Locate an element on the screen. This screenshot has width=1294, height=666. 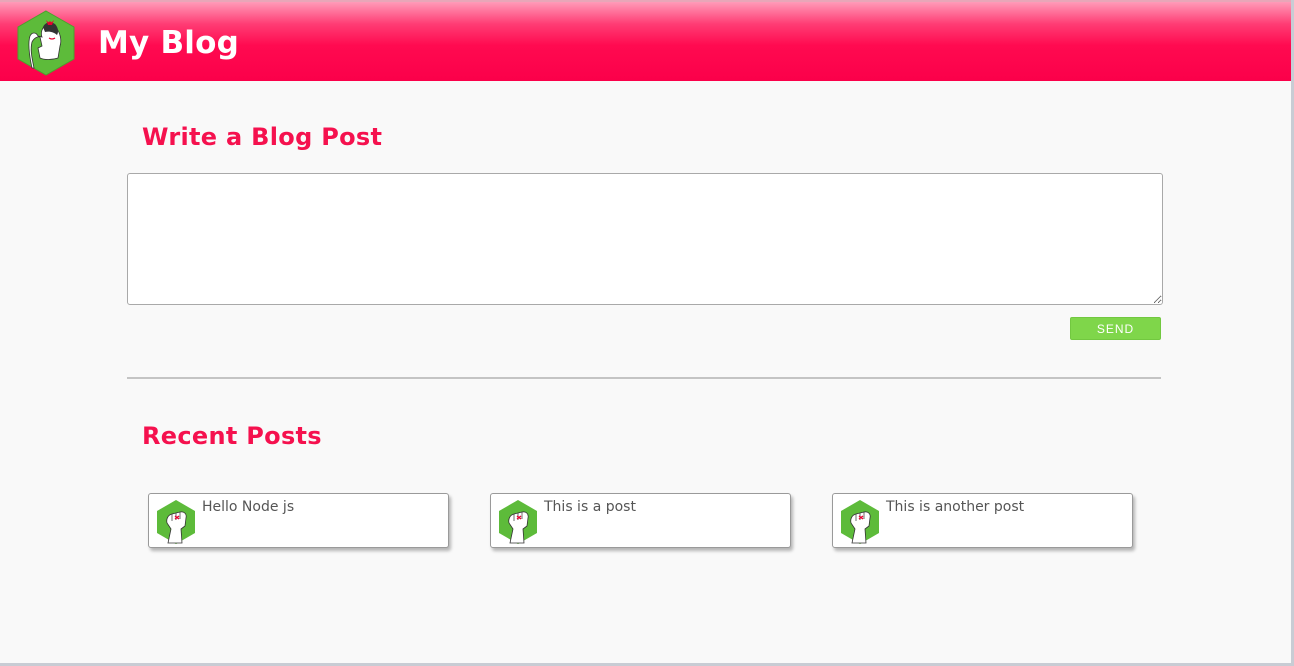
post-card: Hello Node js is located at coordinates (298, 520).